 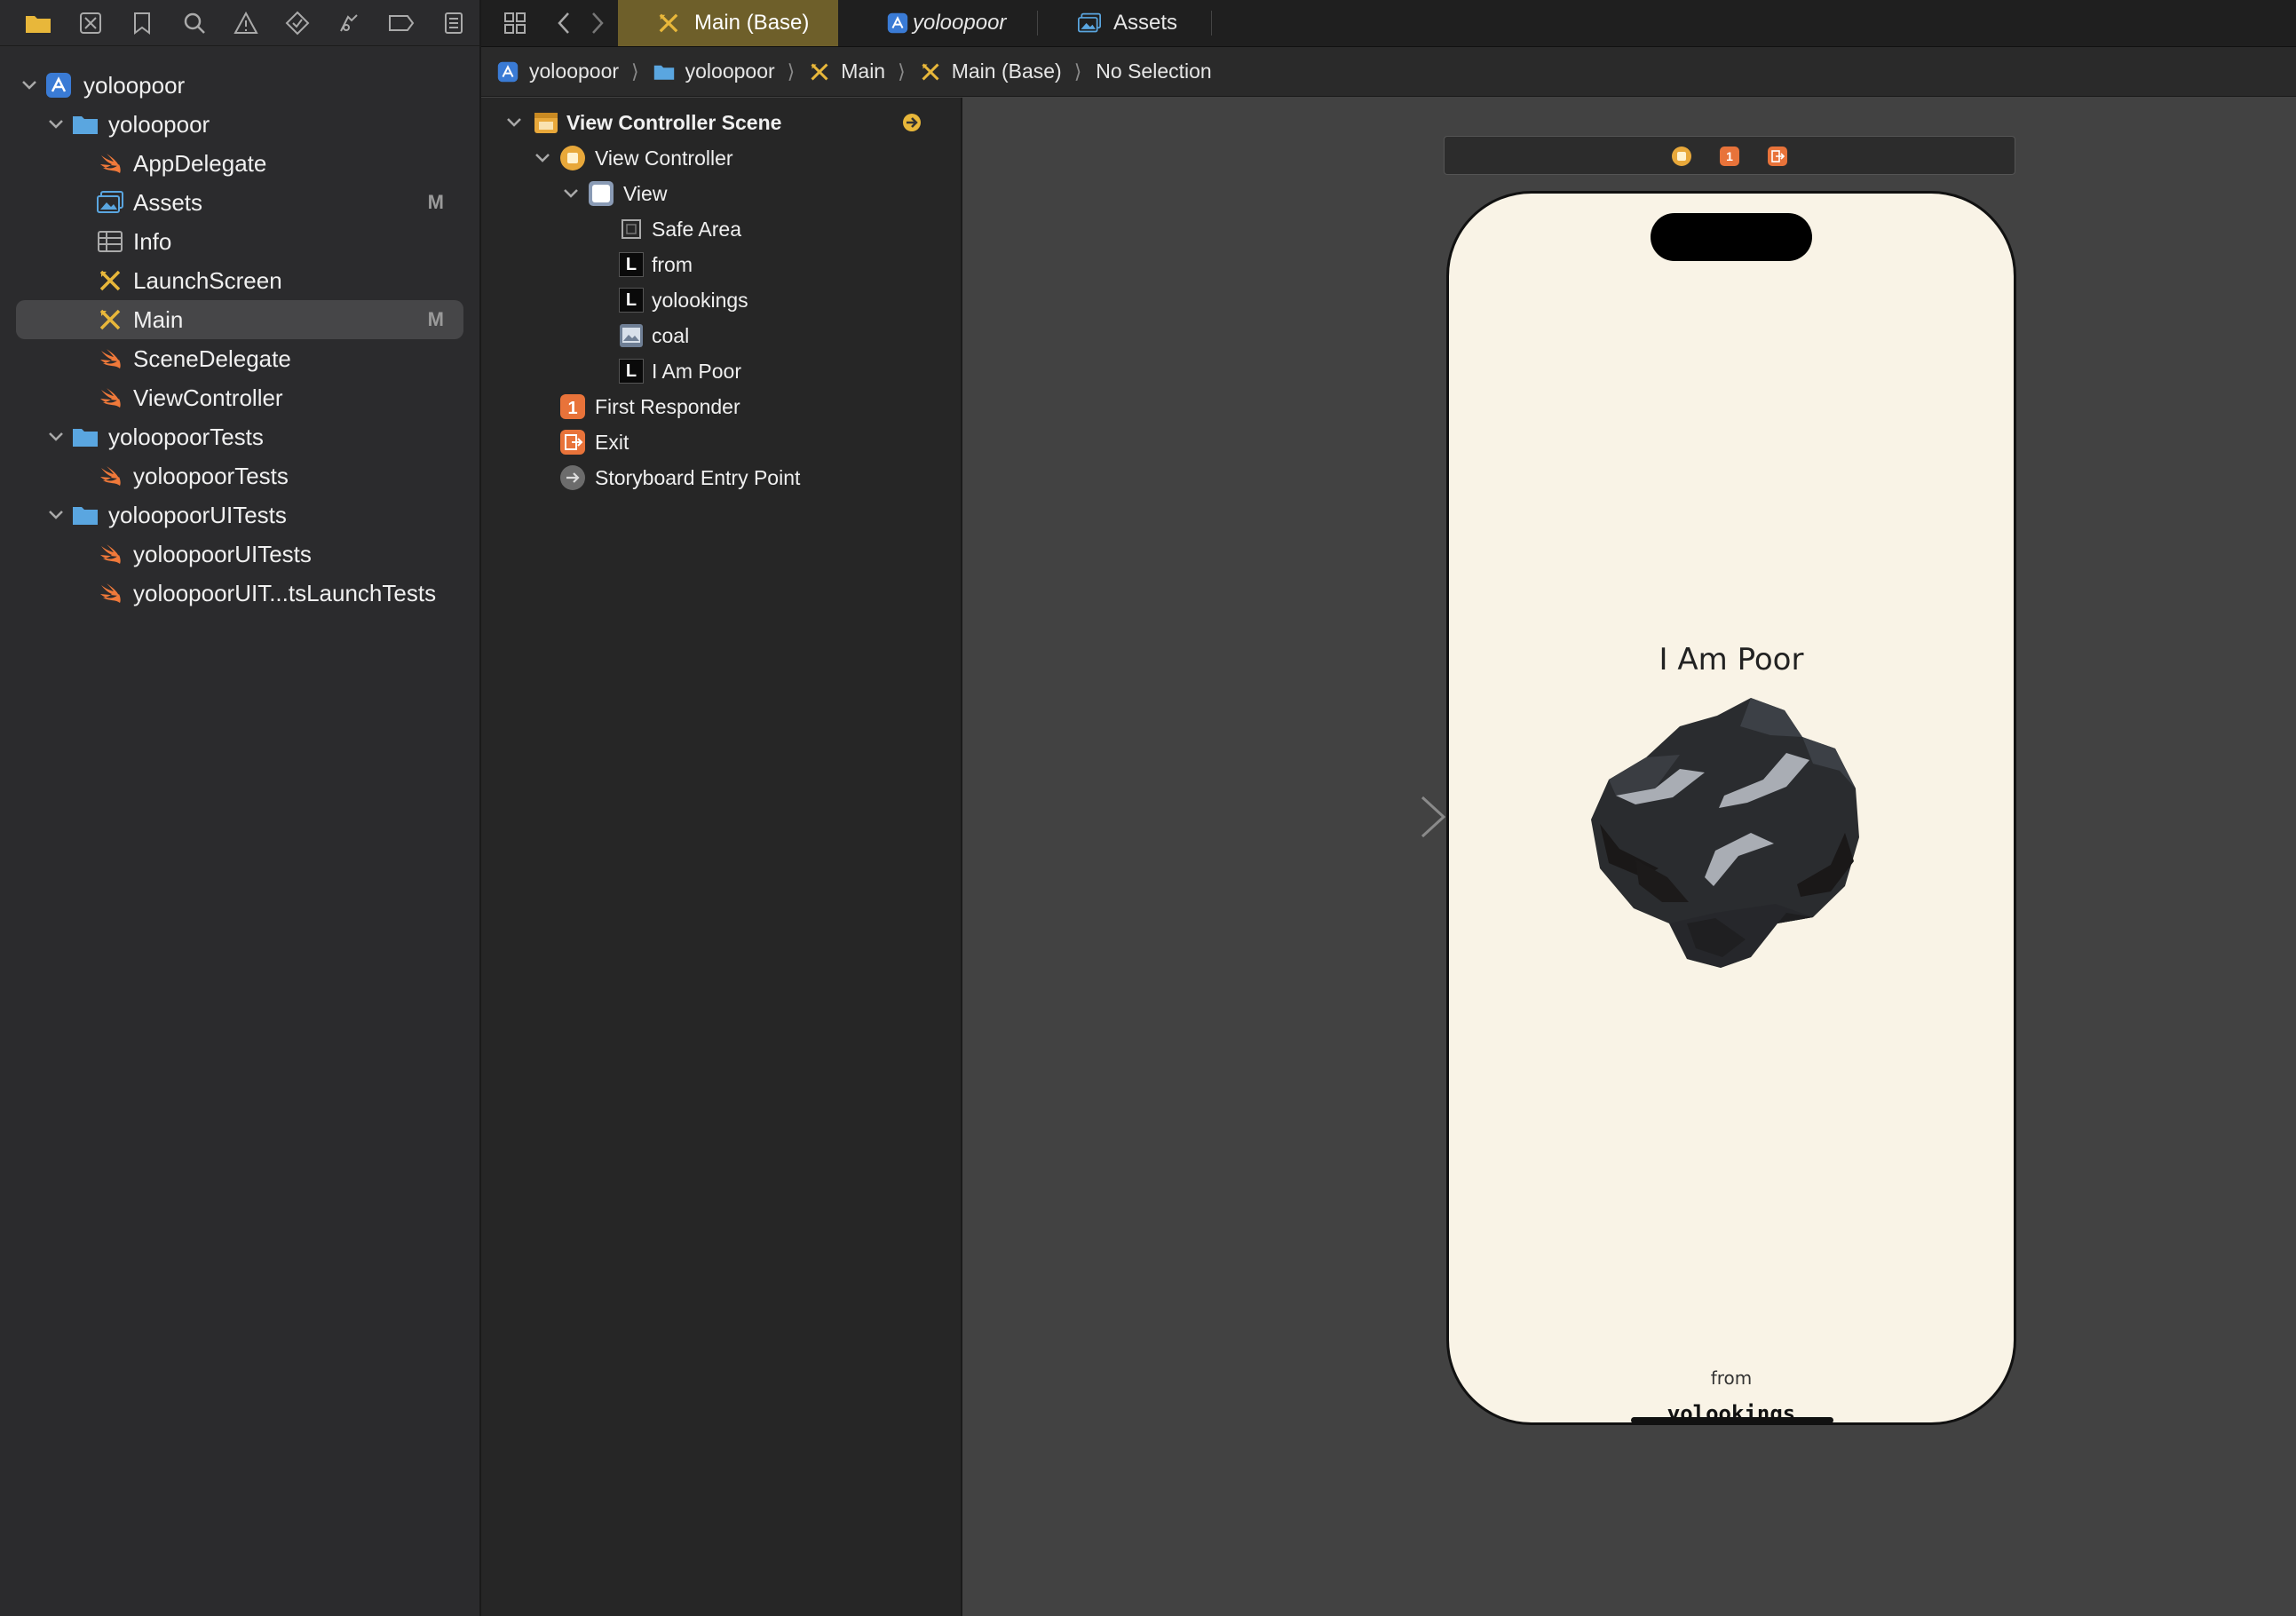 I want to click on storyboard-icon, so click(x=110, y=280).